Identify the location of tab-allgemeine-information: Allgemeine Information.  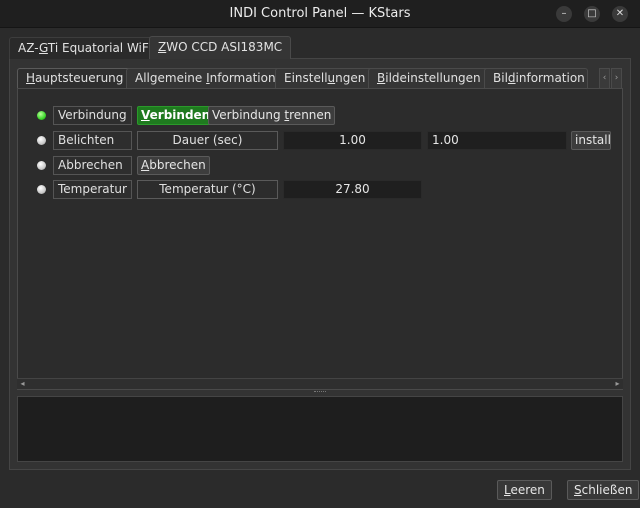
(205, 78).